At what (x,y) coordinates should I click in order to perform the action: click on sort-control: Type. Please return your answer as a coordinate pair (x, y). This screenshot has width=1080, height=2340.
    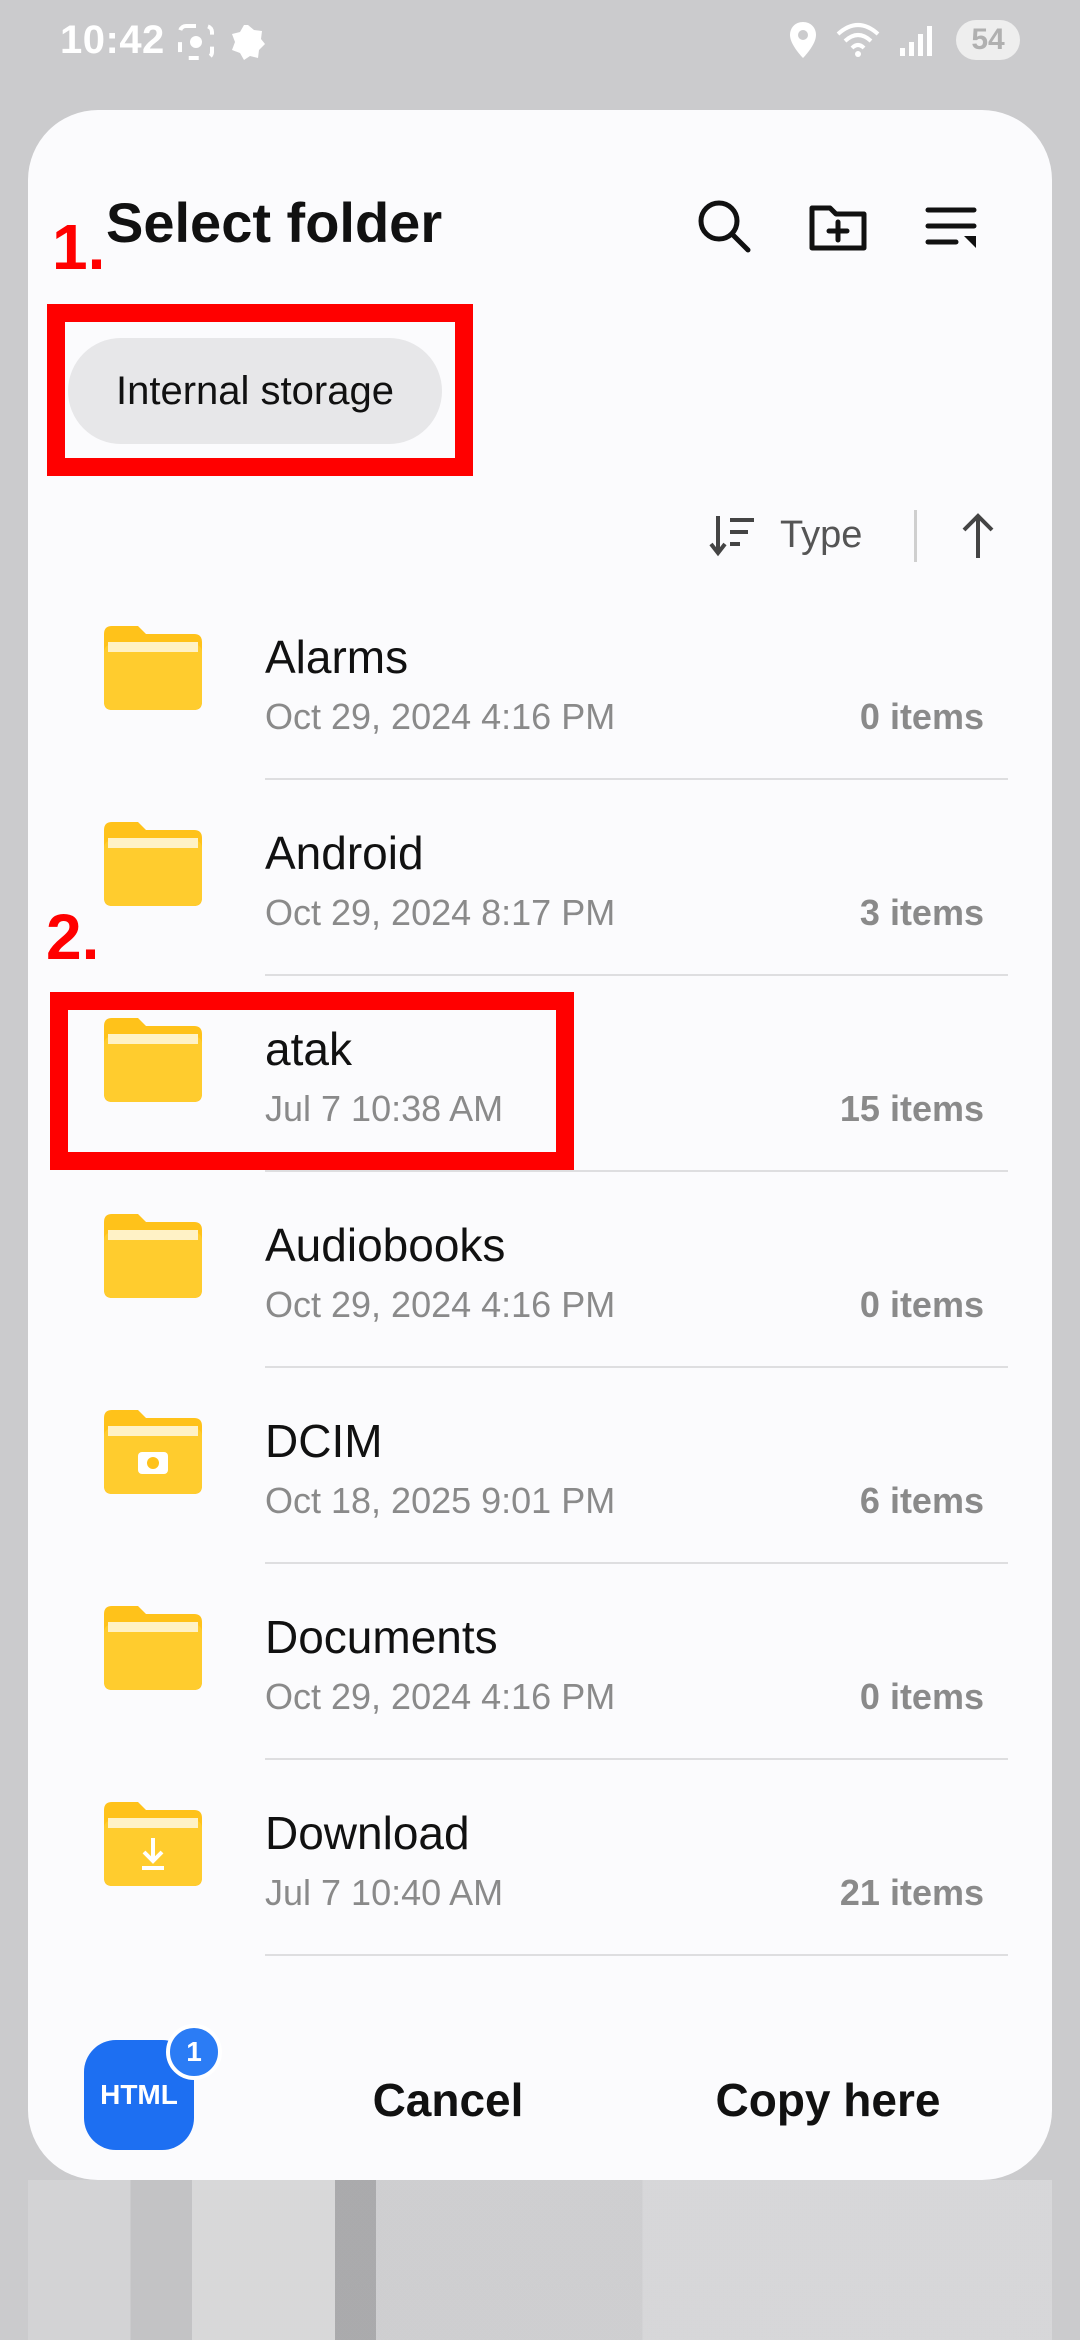
    Looking at the image, I should click on (868, 536).